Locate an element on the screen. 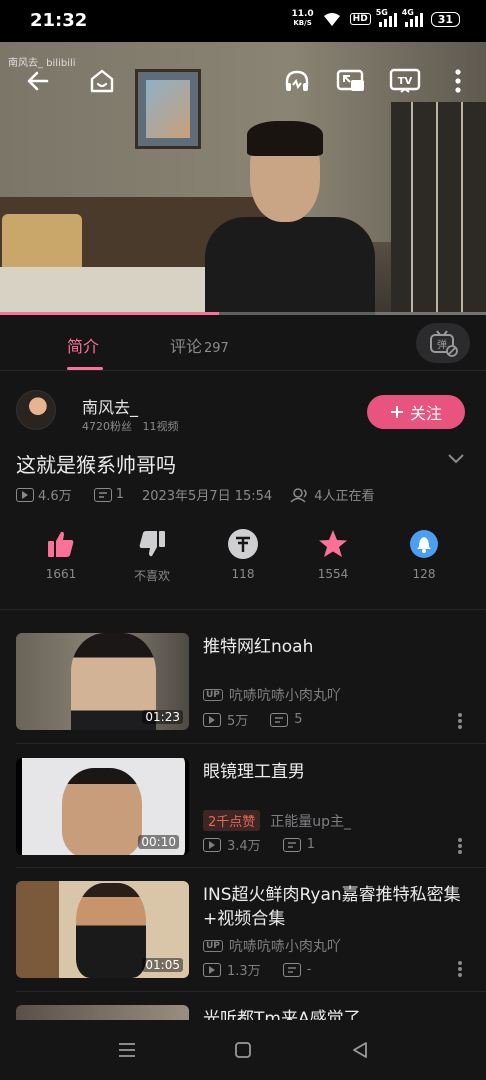 This screenshot has height=1080, width=486. tab-intro: 简介 is located at coordinates (83, 345).